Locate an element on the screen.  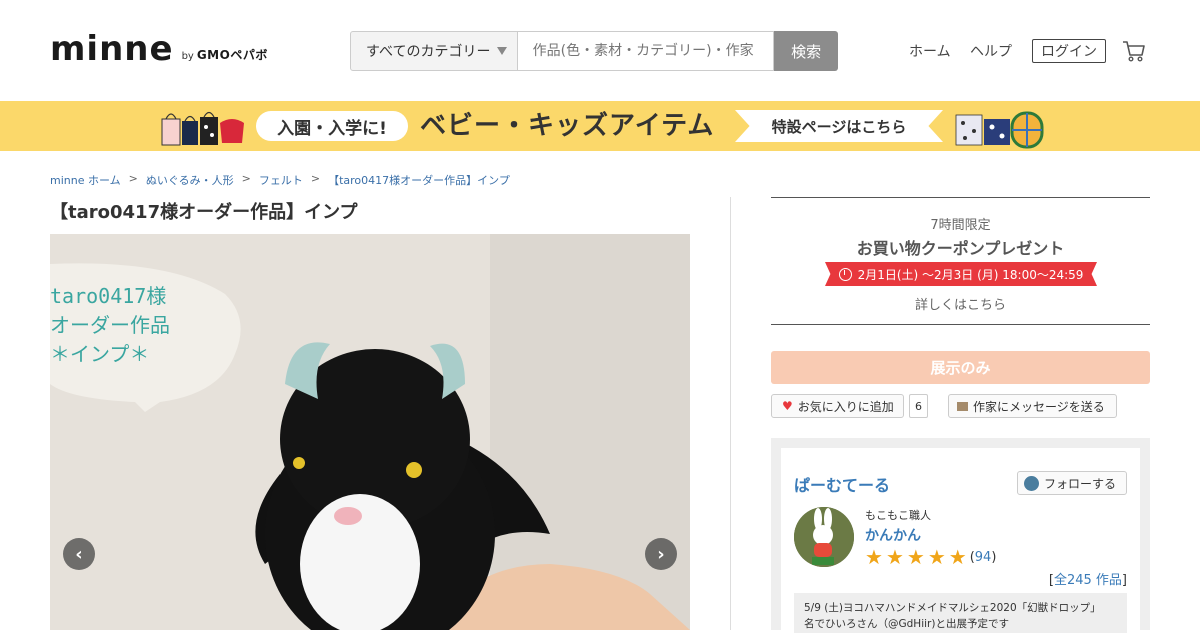
favorite-count: 6 is located at coordinates (918, 406).